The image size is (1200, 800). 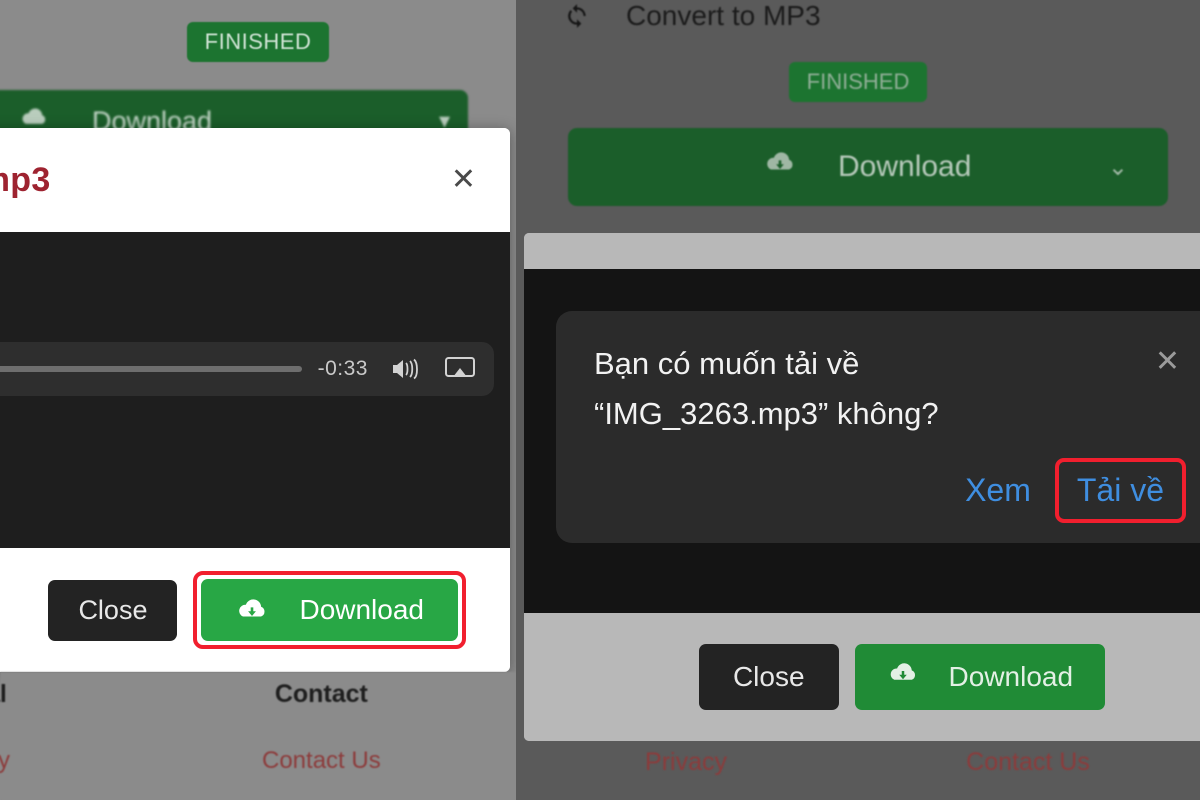 I want to click on chevron-down-icon: ⌄, so click(x=1118, y=167).